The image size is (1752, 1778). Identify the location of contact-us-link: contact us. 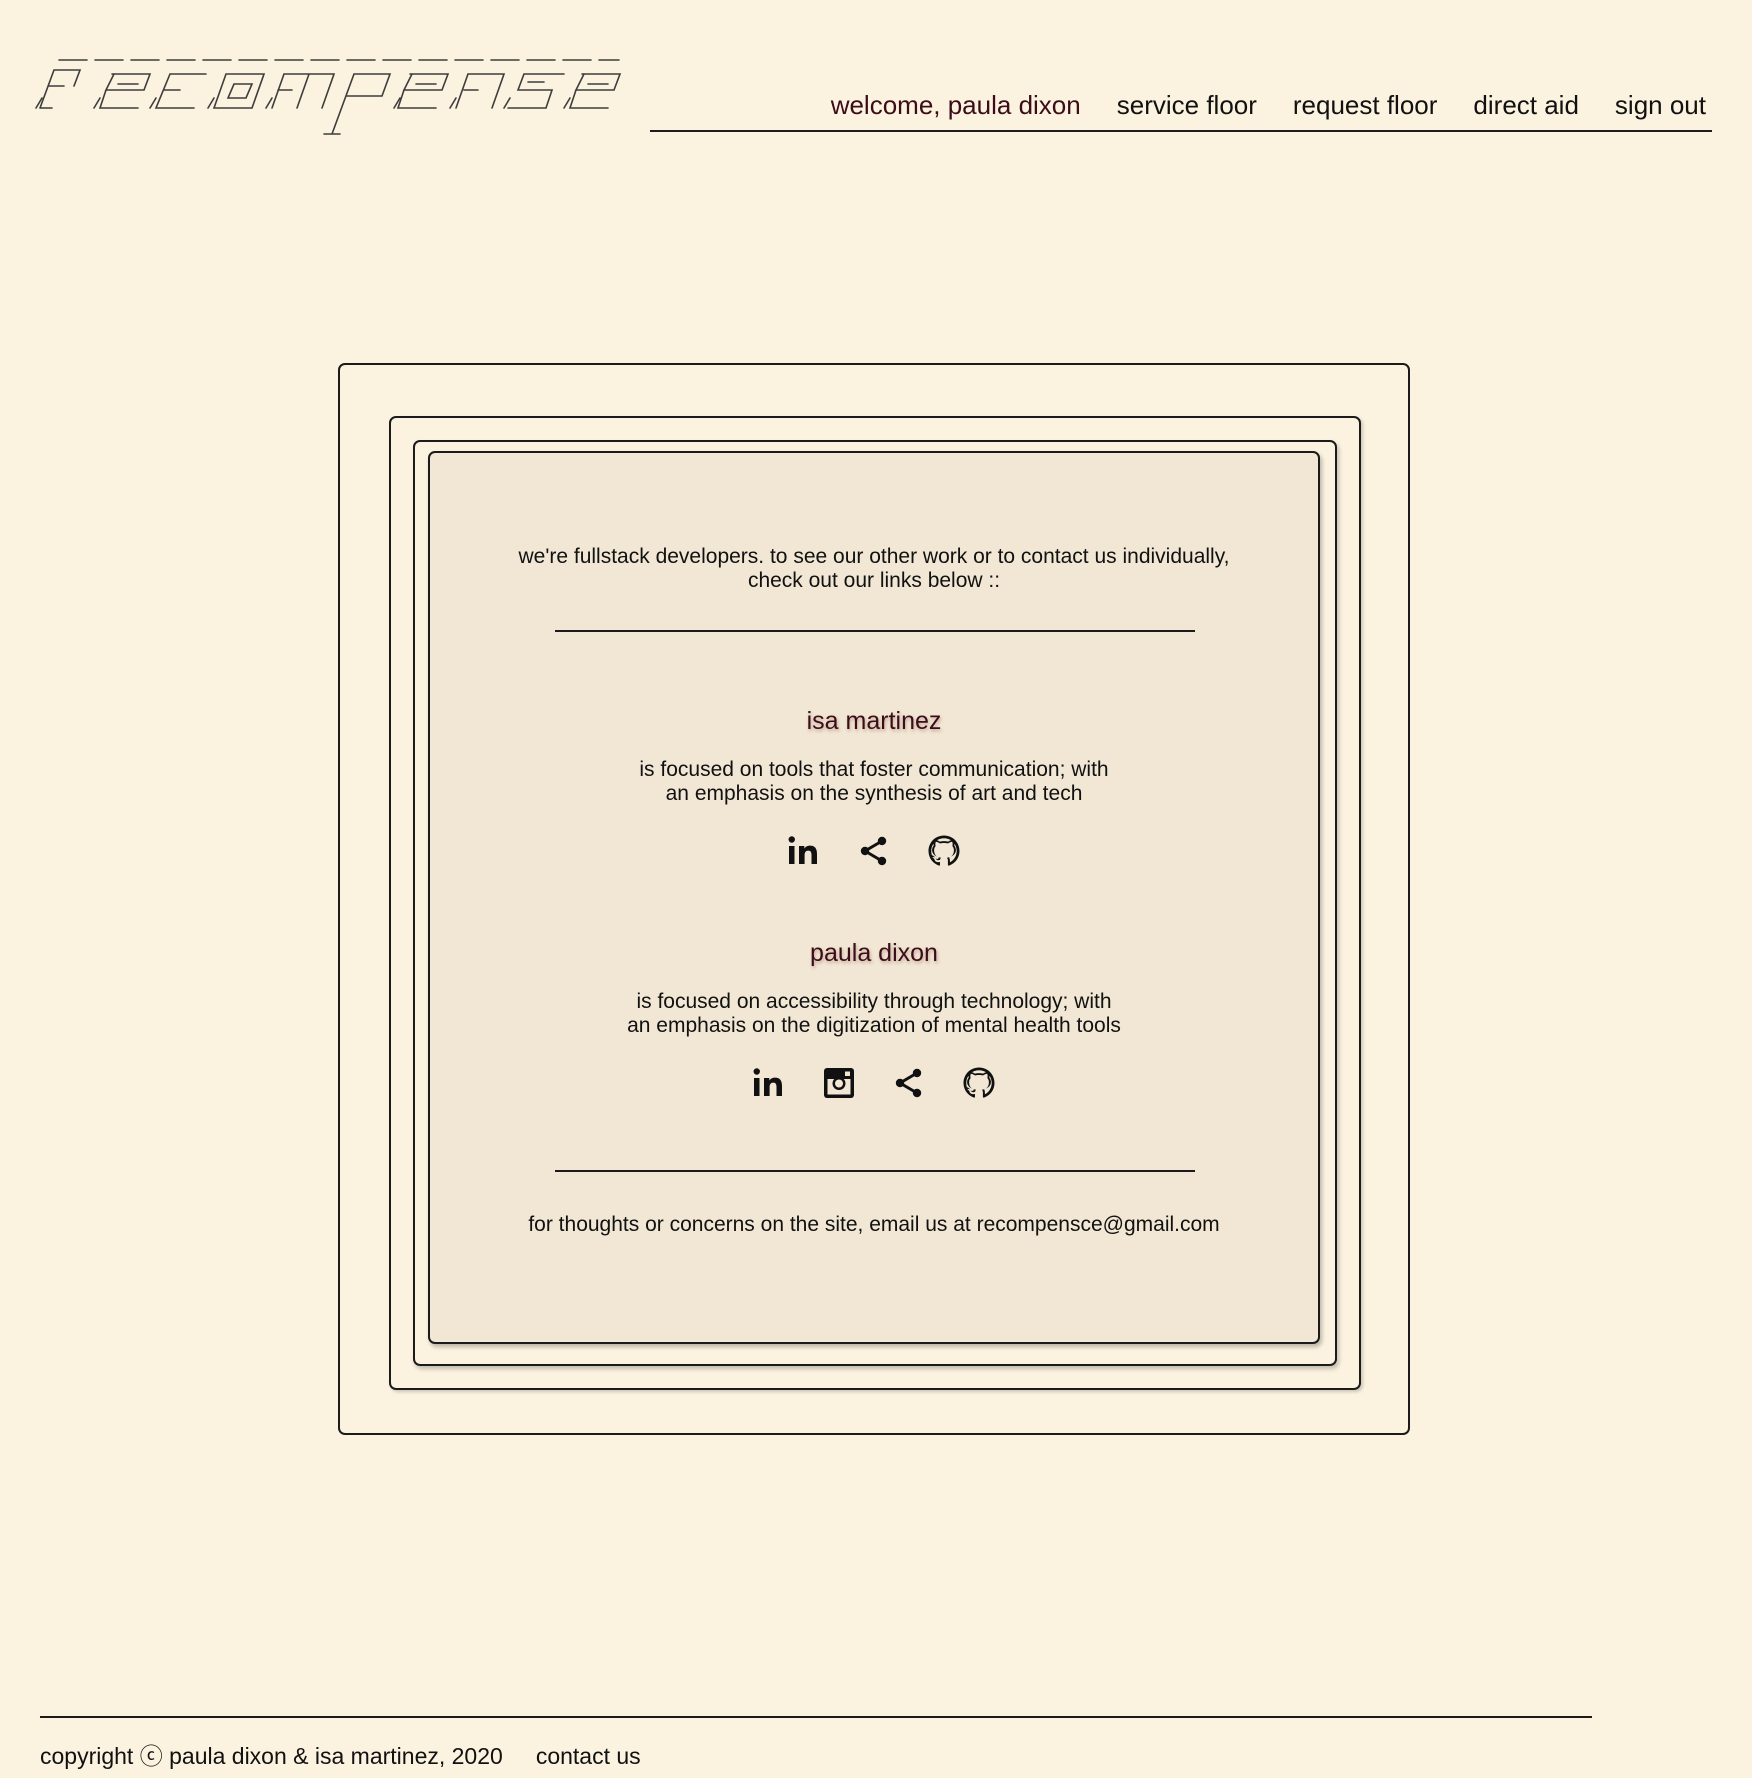
(588, 1756).